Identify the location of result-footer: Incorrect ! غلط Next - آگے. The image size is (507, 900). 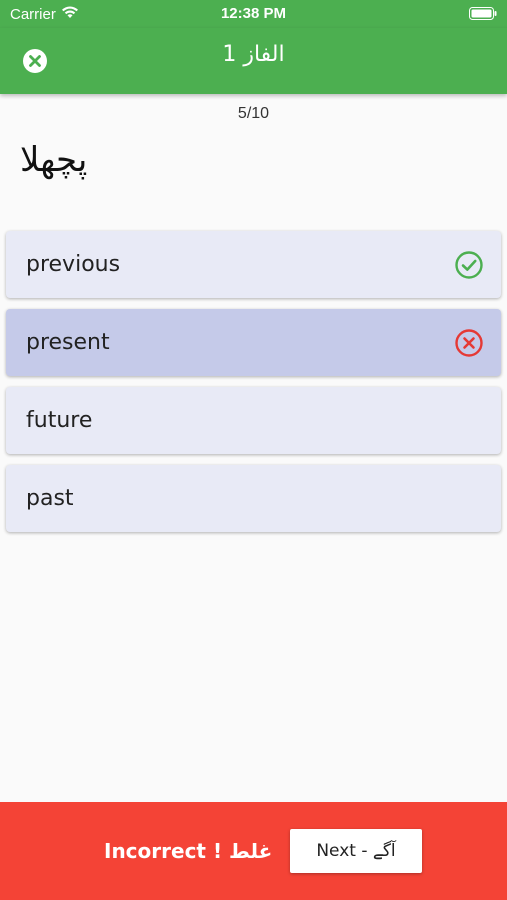
(253, 851).